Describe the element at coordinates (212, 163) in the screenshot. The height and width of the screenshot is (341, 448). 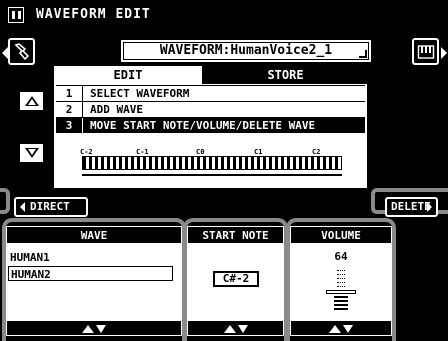
I see `mini-keyboard` at that location.